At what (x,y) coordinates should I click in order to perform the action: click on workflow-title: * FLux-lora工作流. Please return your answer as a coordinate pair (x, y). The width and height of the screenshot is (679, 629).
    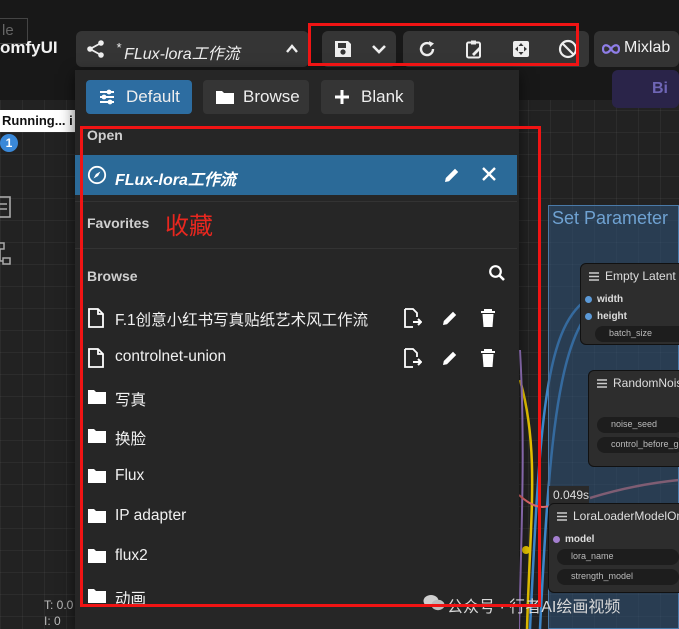
    Looking at the image, I should click on (178, 52).